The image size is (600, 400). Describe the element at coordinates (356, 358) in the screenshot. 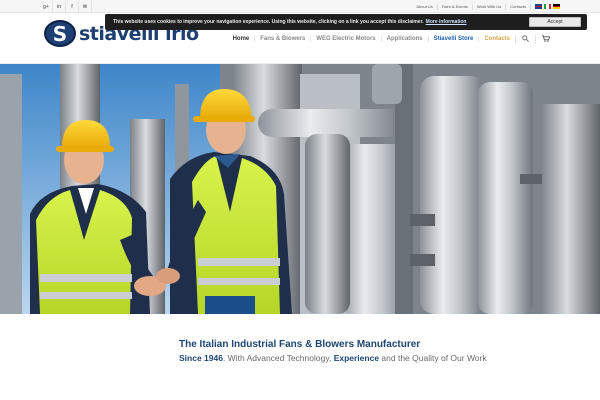

I see `tagline-experience: Experience` at that location.